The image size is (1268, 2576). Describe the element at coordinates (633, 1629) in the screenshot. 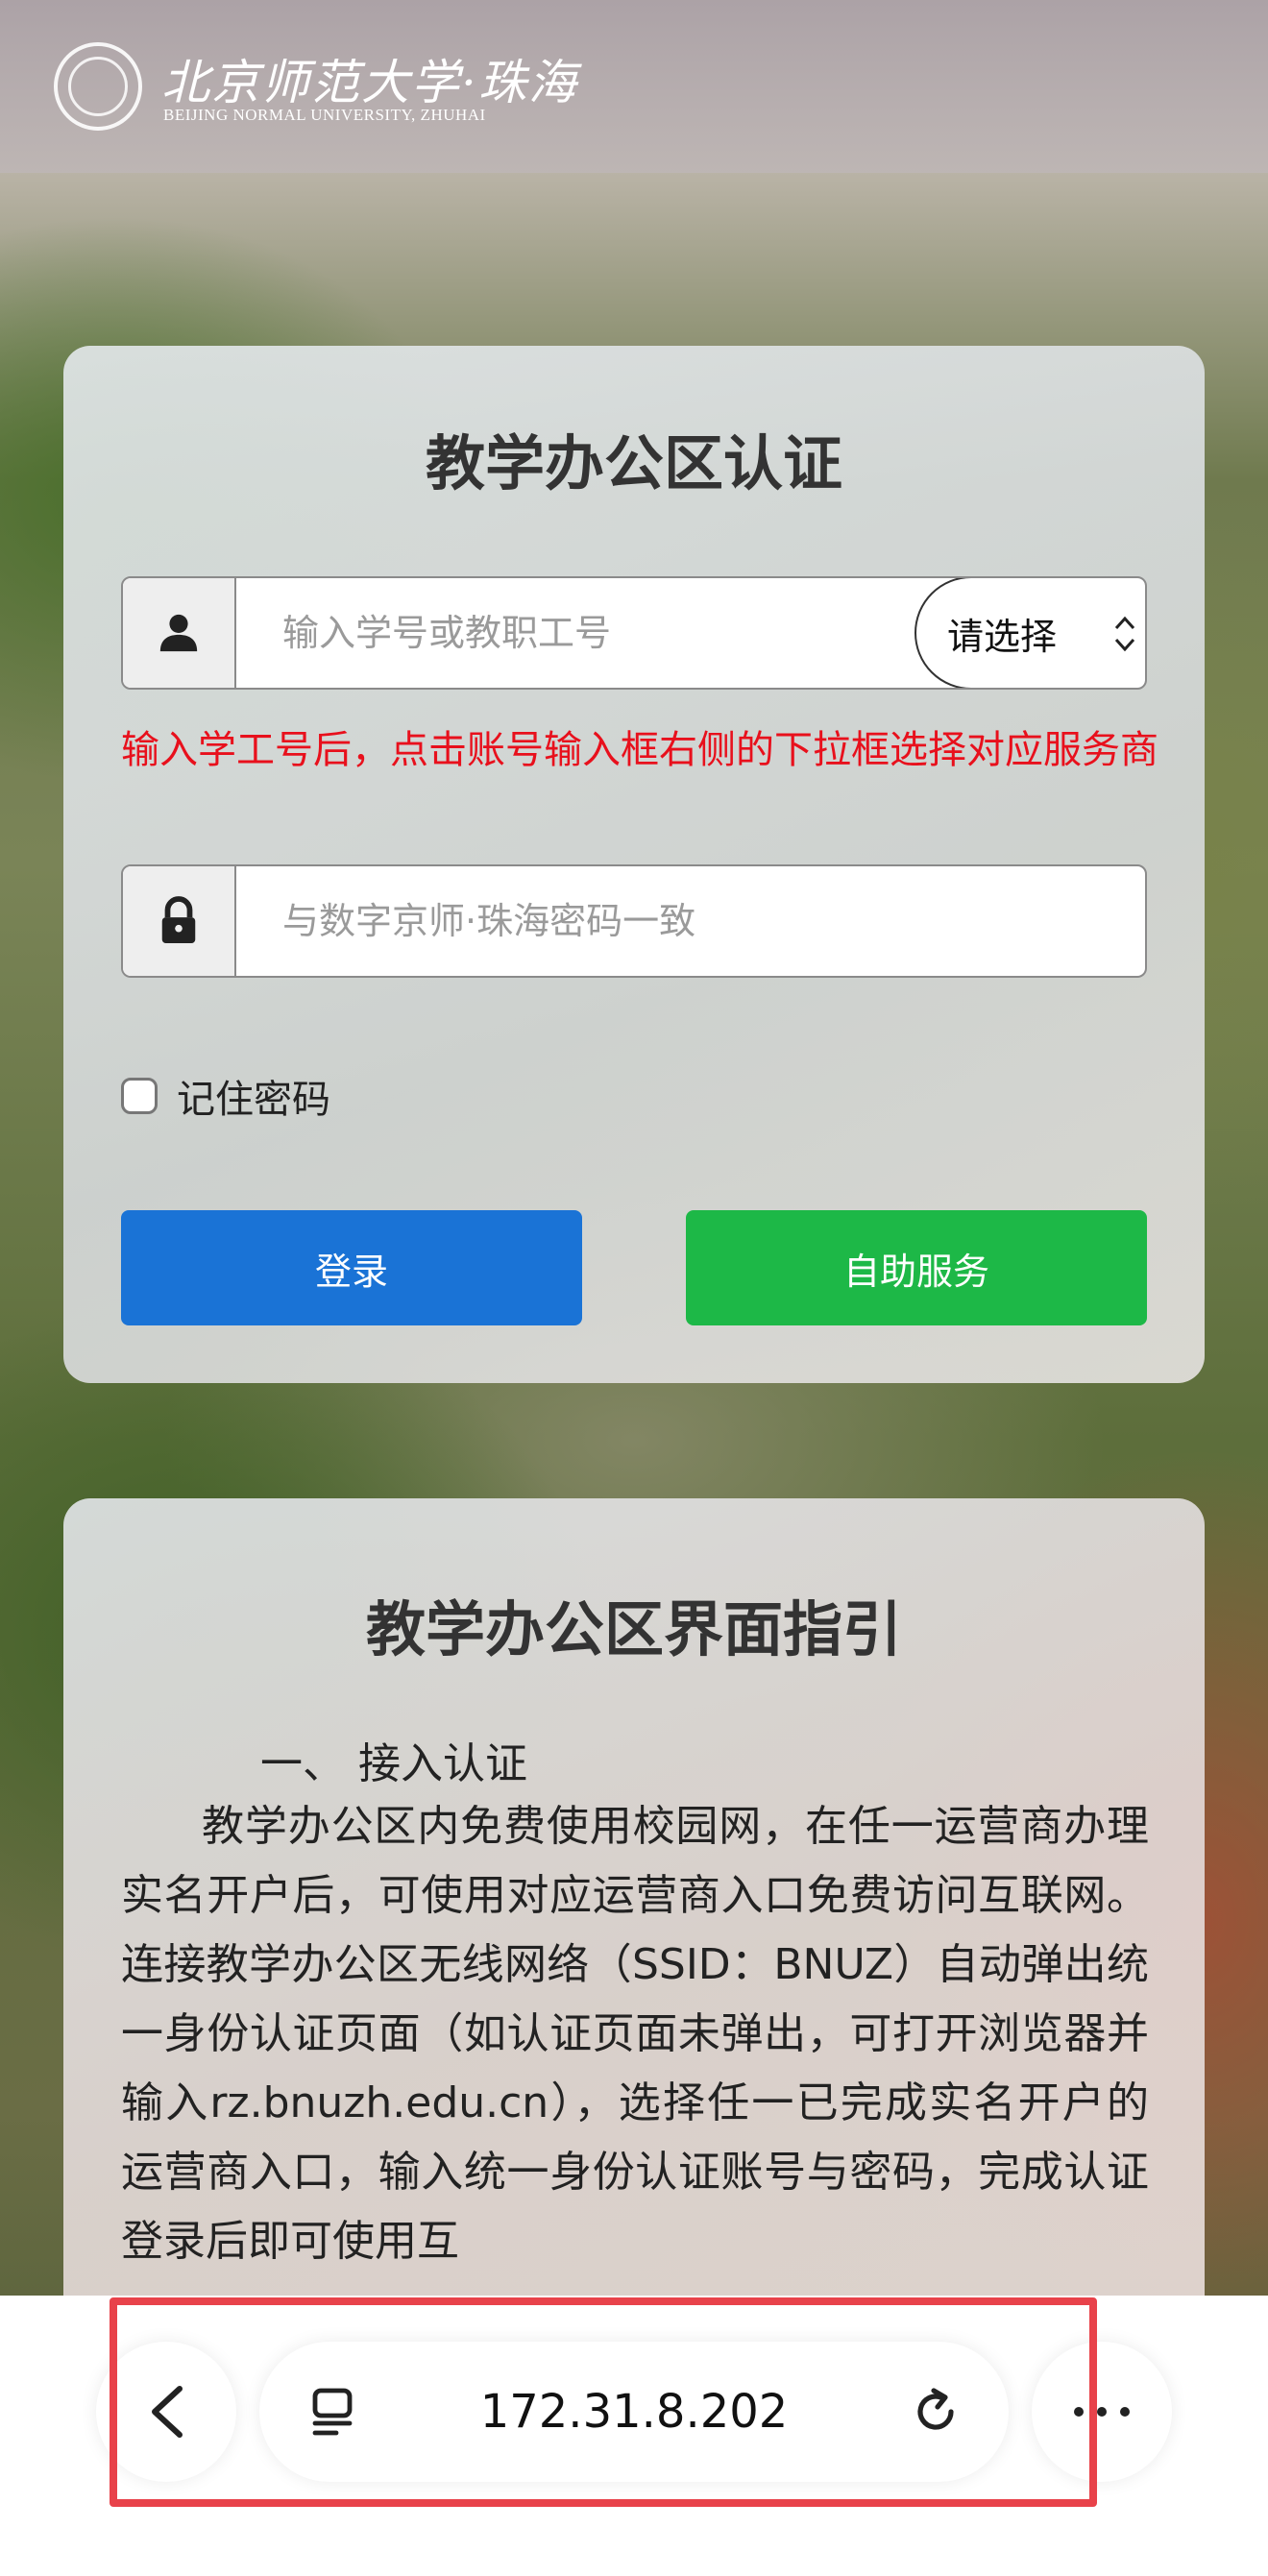

I see `guide-title: 教学办公区界面指引` at that location.